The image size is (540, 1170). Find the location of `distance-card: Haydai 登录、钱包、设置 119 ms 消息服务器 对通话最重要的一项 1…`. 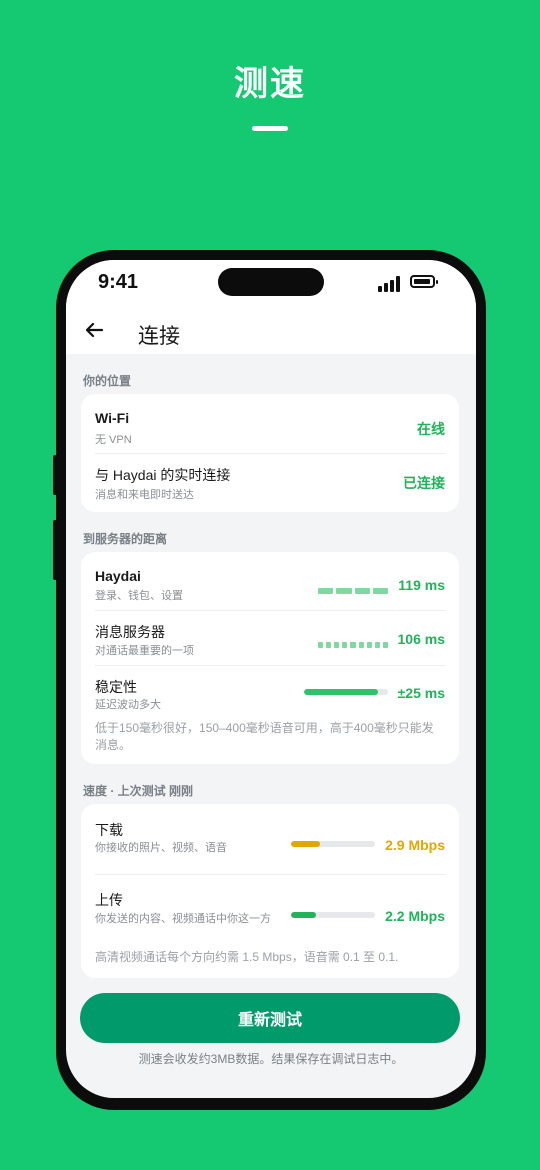

distance-card: Haydai 登录、钱包、设置 119 ms 消息服务器 对通话最重要的一项 1… is located at coordinates (270, 658).